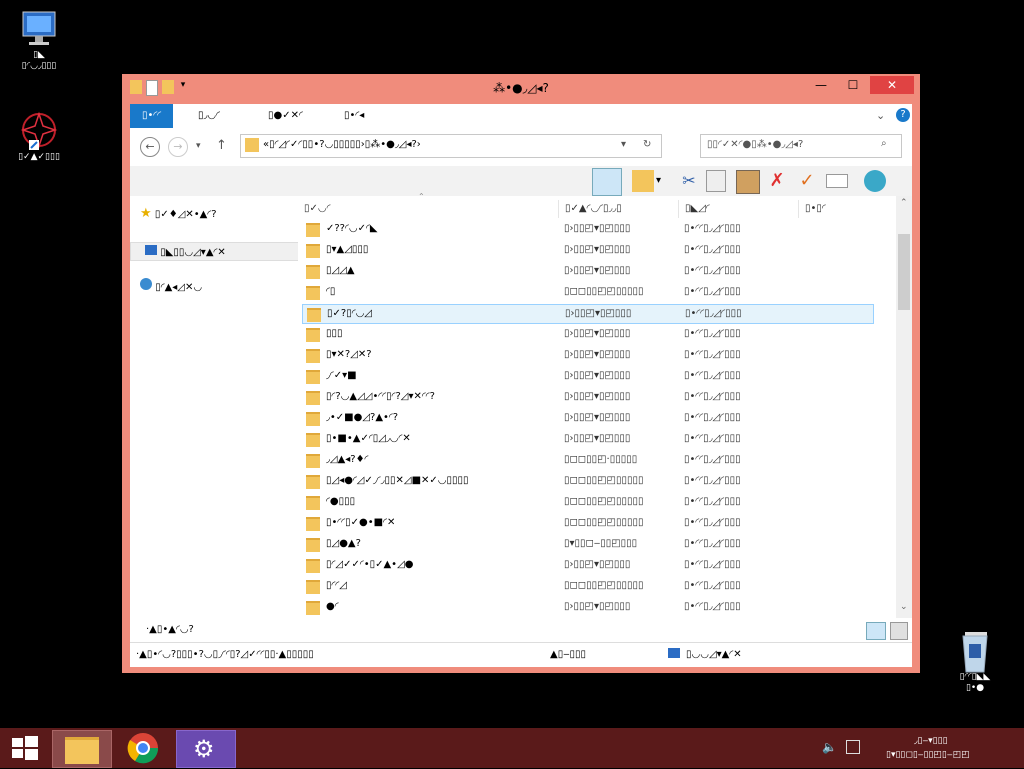 This screenshot has height=769, width=1024. What do you see at coordinates (841, 209) in the screenshot?
I see `column-header-size: ▯•▯◜` at bounding box center [841, 209].